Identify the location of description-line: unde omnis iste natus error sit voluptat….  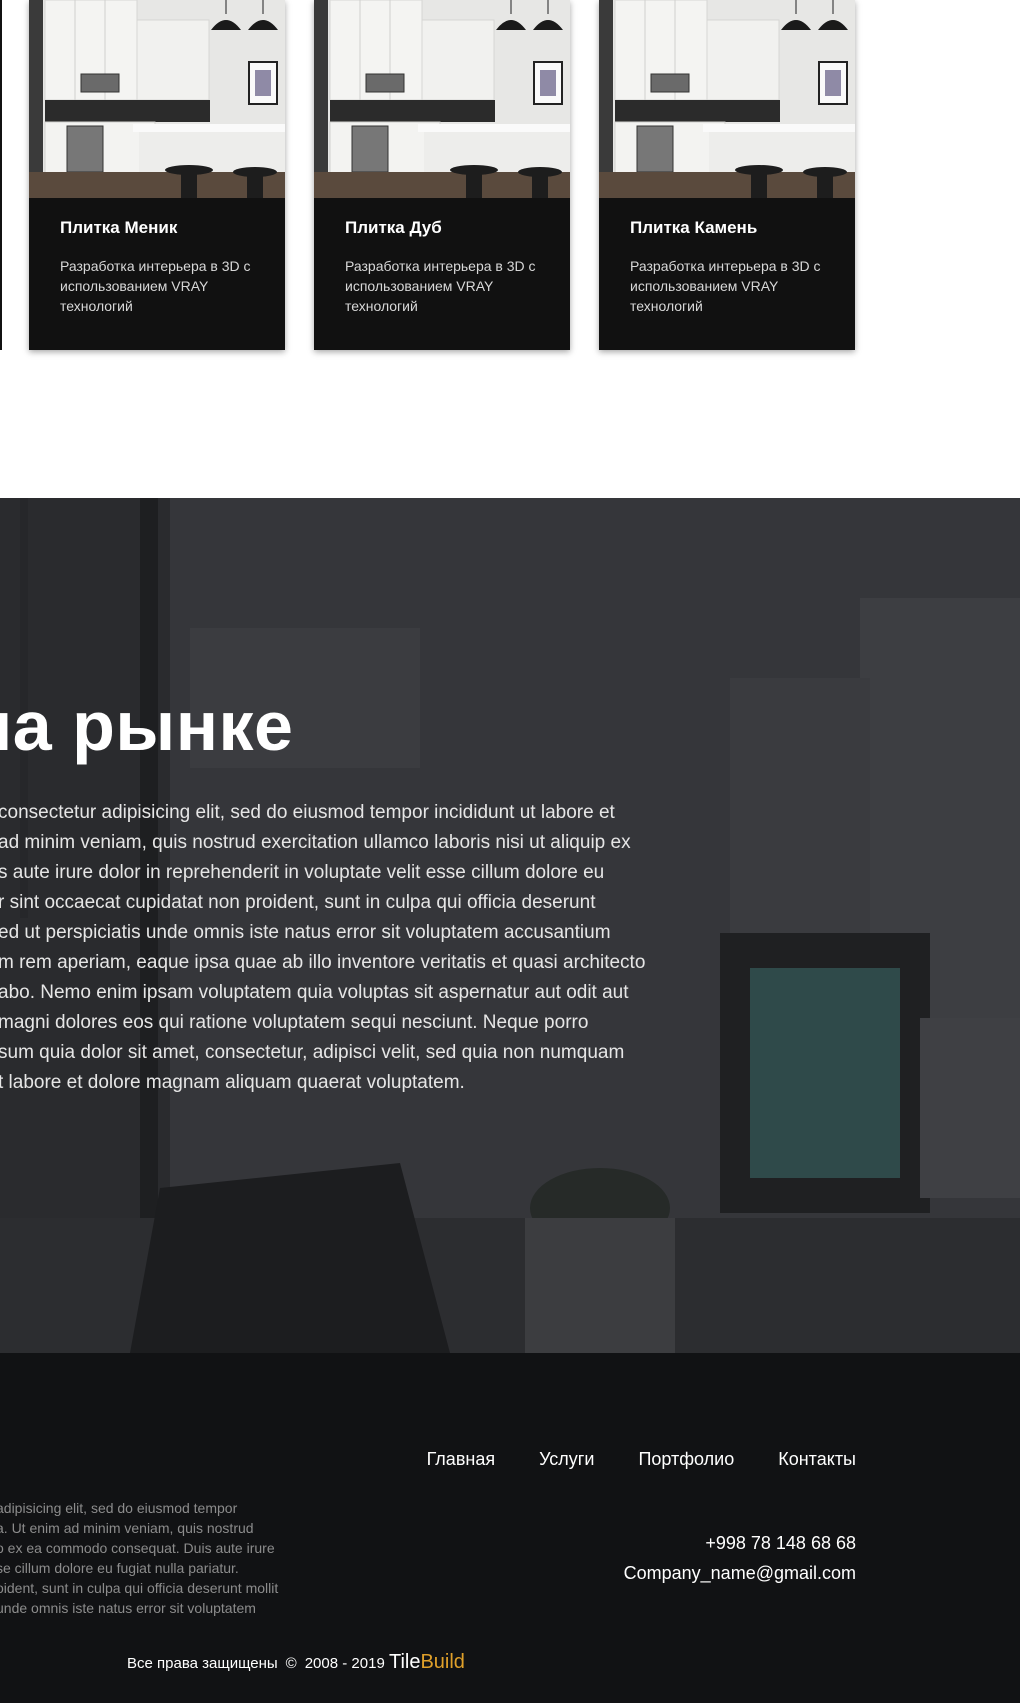
(128, 1608).